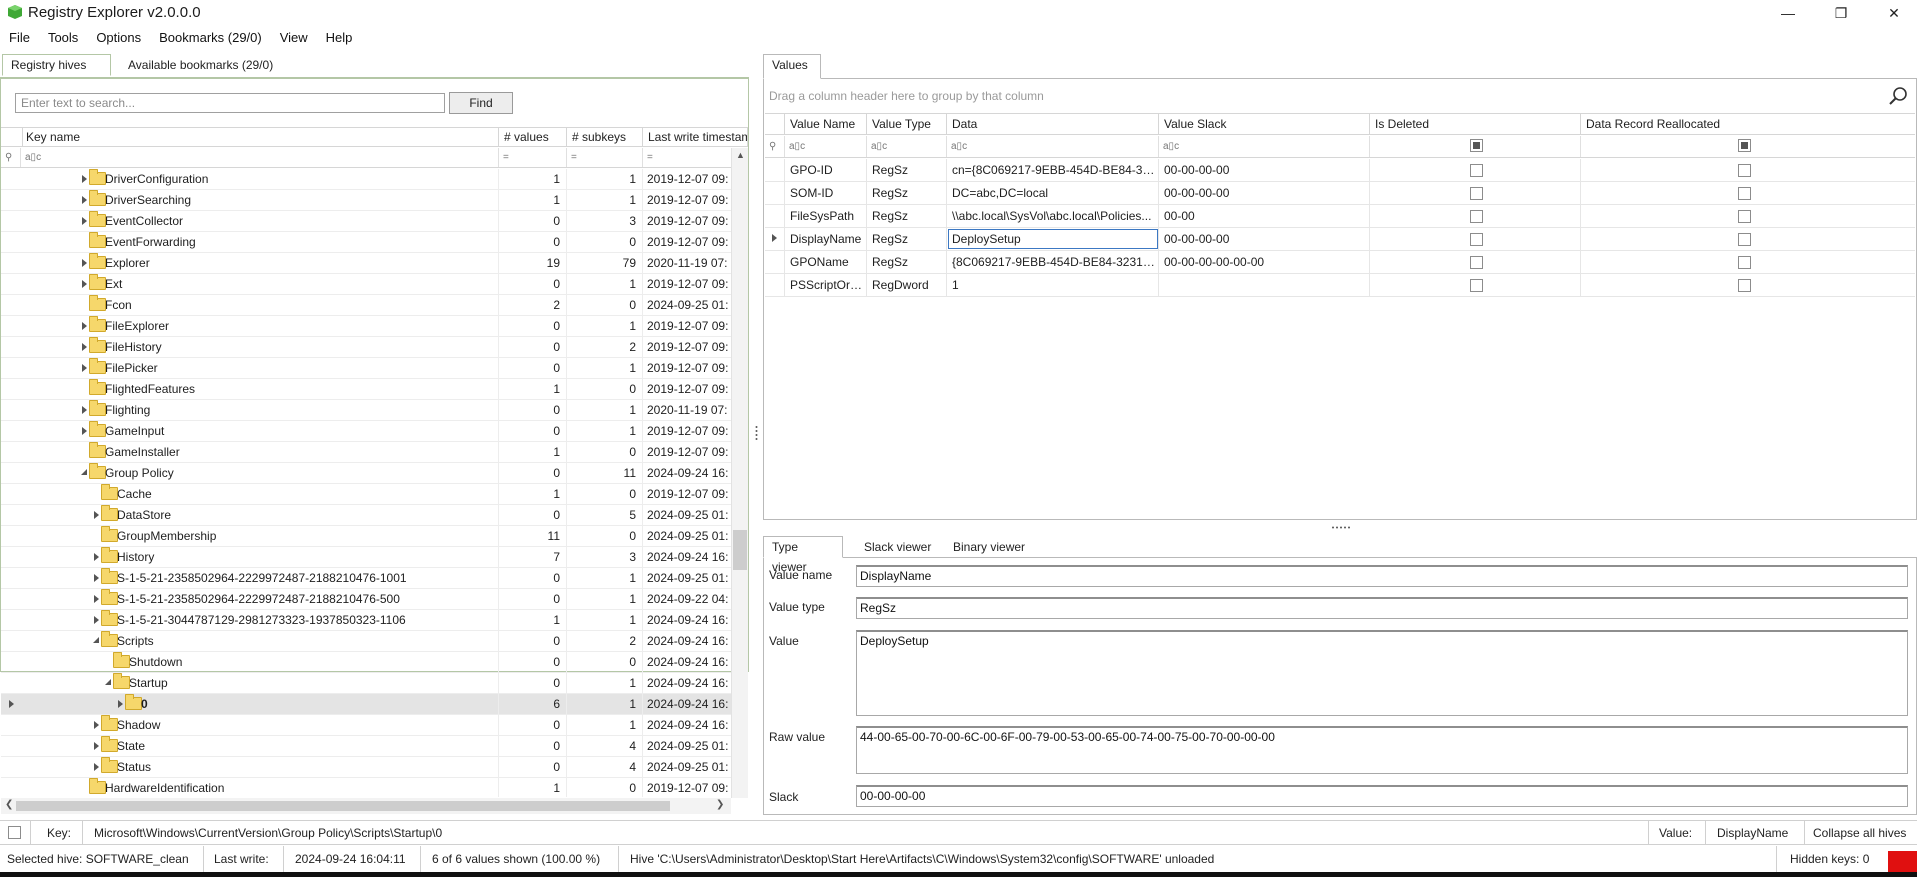 Image resolution: width=1917 pixels, height=877 pixels. What do you see at coordinates (343, 806) in the screenshot?
I see `tree-horizontal-scroll-thumb` at bounding box center [343, 806].